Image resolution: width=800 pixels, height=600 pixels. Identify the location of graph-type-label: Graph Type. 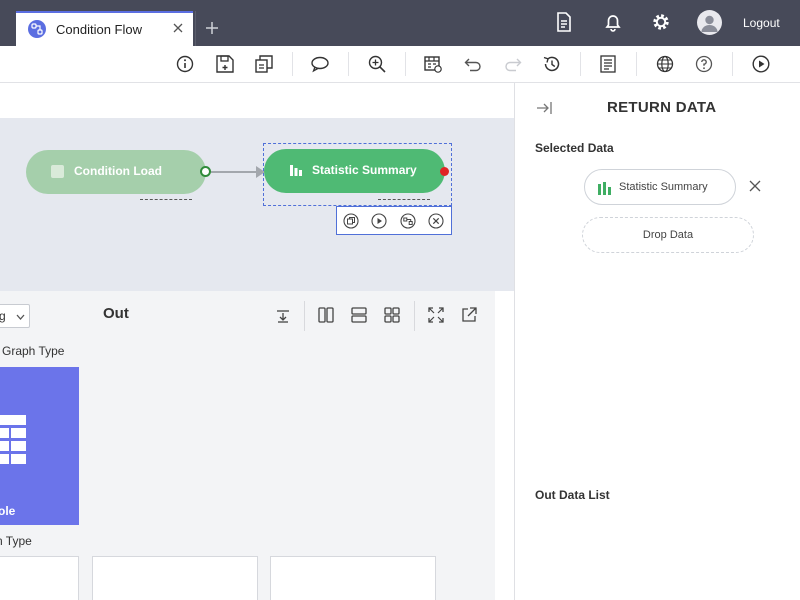
(33, 351).